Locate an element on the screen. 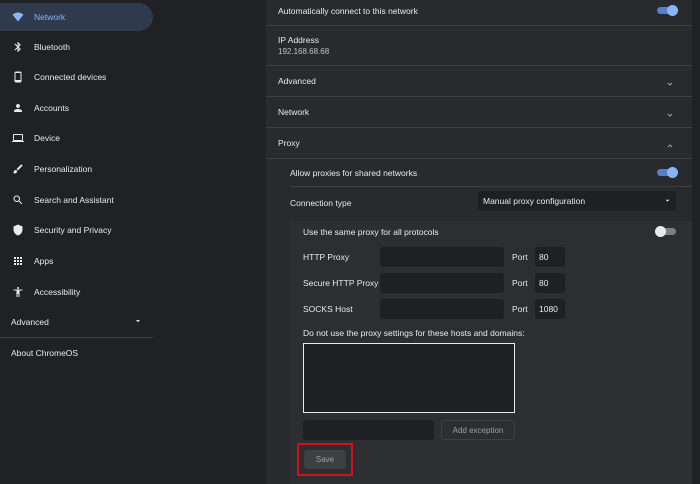 This screenshot has width=700, height=484. proxy-section-row: Proxy is located at coordinates (479, 143).